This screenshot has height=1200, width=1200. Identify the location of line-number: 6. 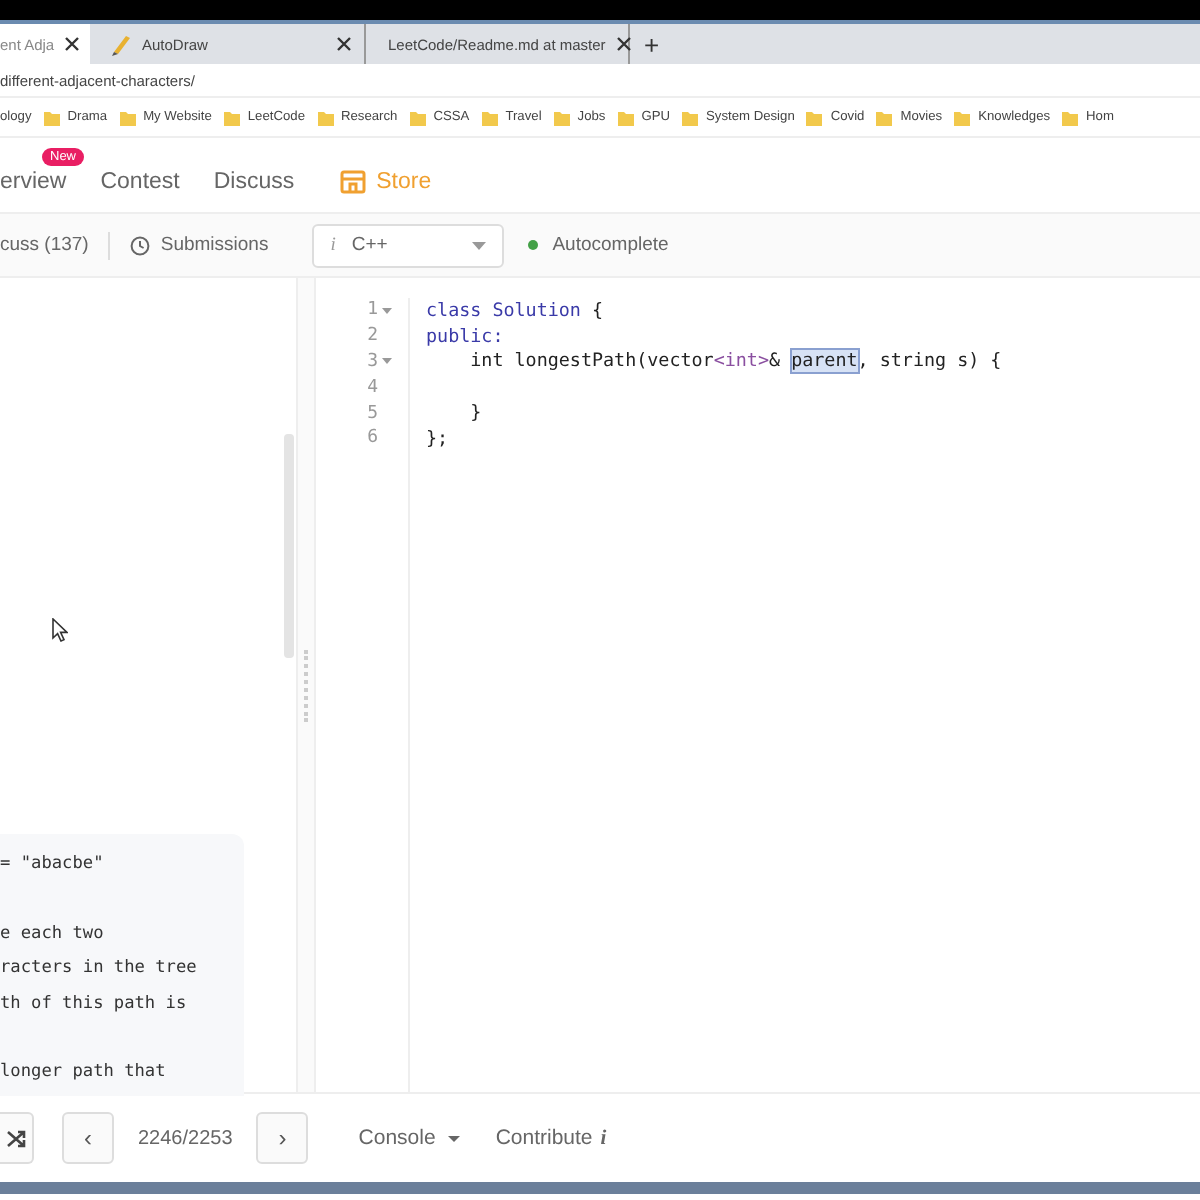
(372, 438).